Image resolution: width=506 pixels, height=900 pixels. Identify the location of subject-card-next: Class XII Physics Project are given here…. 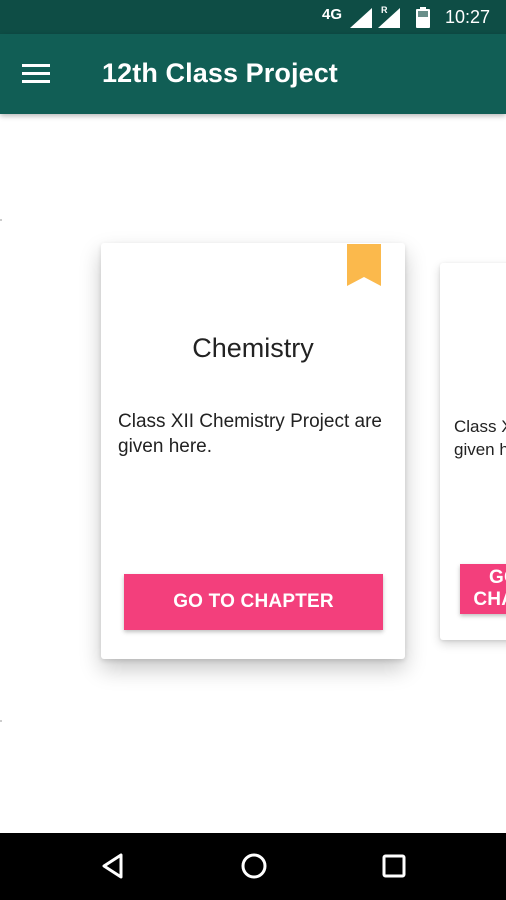
(473, 451).